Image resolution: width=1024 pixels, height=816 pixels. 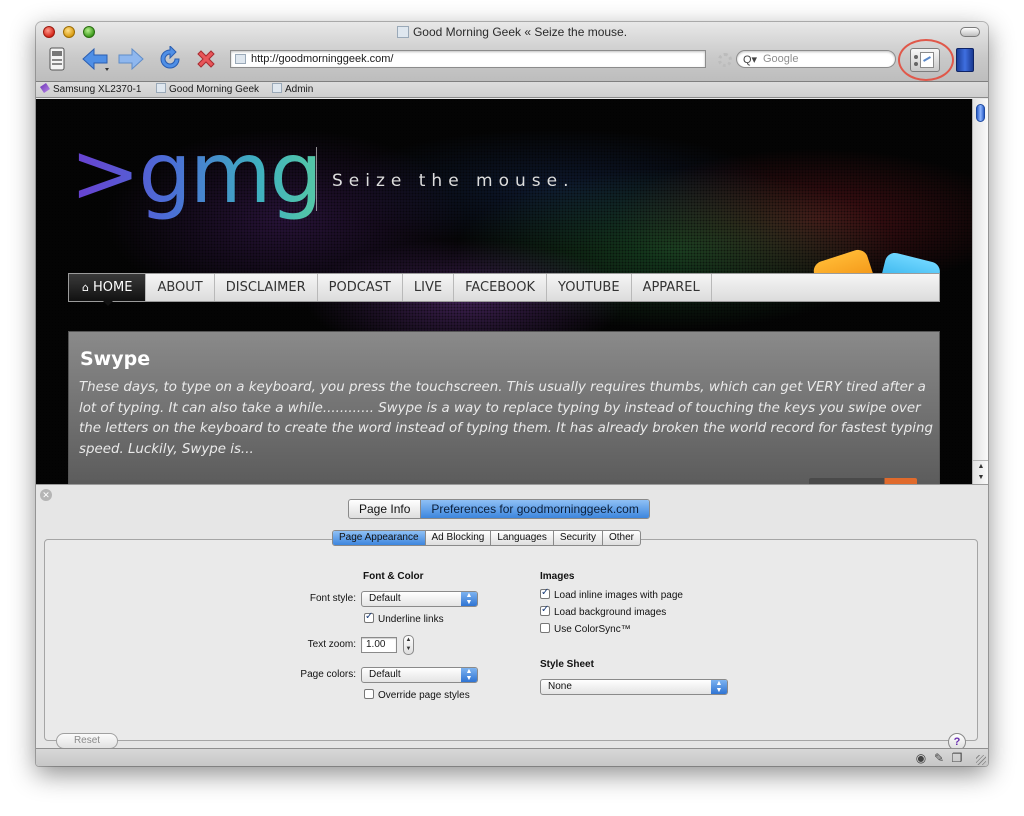 What do you see at coordinates (292, 90) in the screenshot?
I see `bookmark-item: Admin` at bounding box center [292, 90].